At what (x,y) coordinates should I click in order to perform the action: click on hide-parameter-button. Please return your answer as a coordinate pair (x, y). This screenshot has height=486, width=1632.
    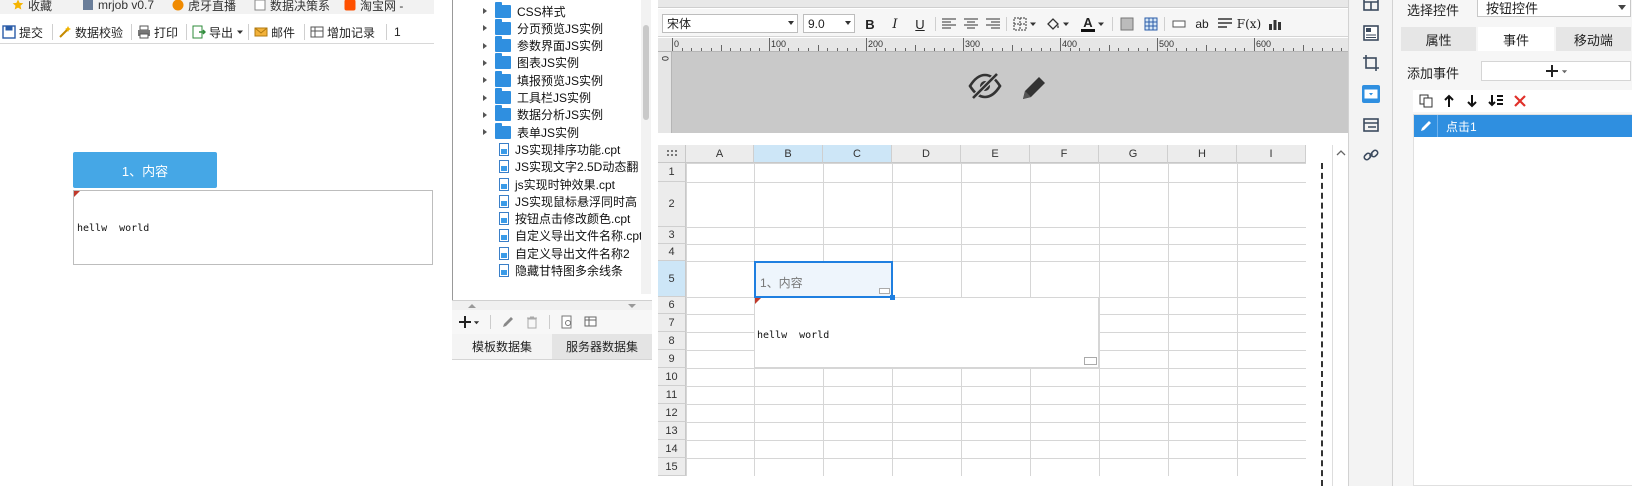
    Looking at the image, I should click on (985, 87).